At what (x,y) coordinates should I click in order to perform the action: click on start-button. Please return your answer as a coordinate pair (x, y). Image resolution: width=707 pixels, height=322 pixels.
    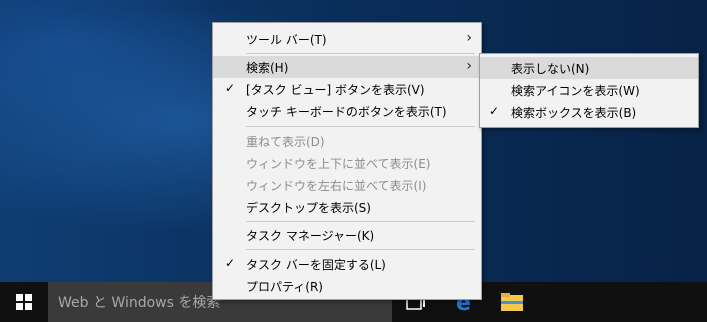
    Looking at the image, I should click on (24, 302).